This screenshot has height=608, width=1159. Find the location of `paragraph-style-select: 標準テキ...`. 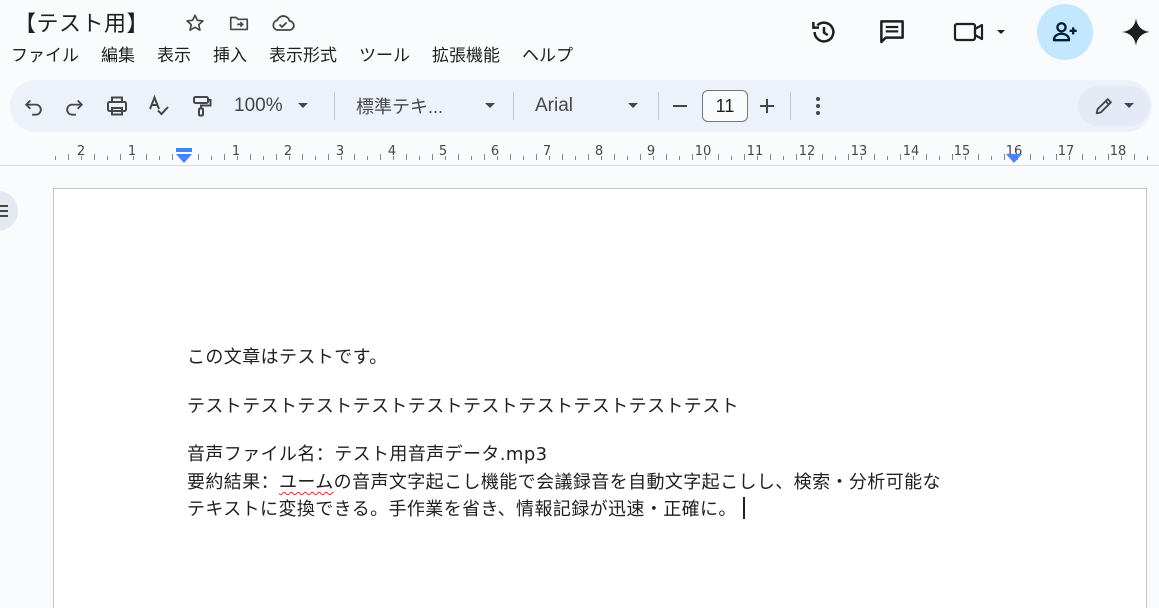

paragraph-style-select: 標準テキ... is located at coordinates (426, 106).